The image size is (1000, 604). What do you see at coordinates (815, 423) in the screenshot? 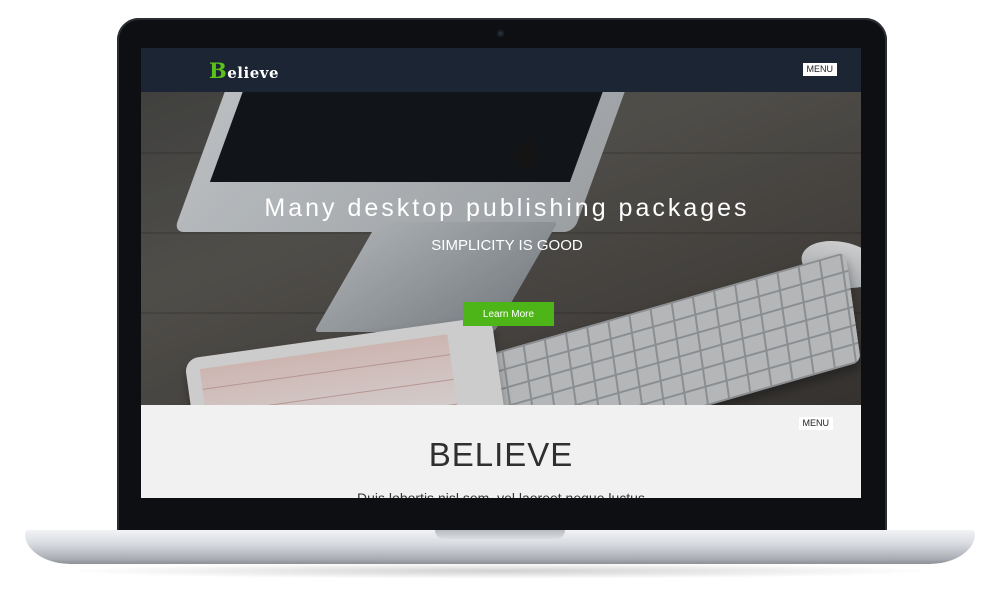
I see `section-menu-button: MENU` at bounding box center [815, 423].